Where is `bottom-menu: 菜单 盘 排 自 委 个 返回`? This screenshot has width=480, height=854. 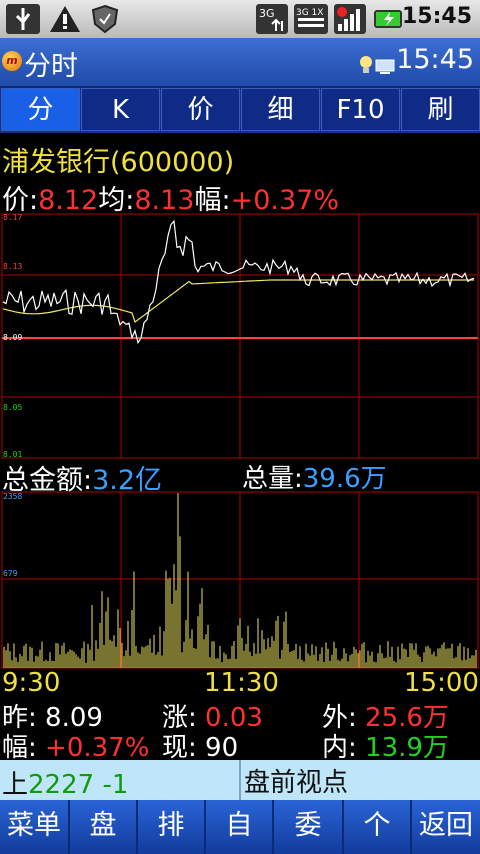 bottom-menu: 菜单 盘 排 自 委 个 返回 is located at coordinates (240, 827).